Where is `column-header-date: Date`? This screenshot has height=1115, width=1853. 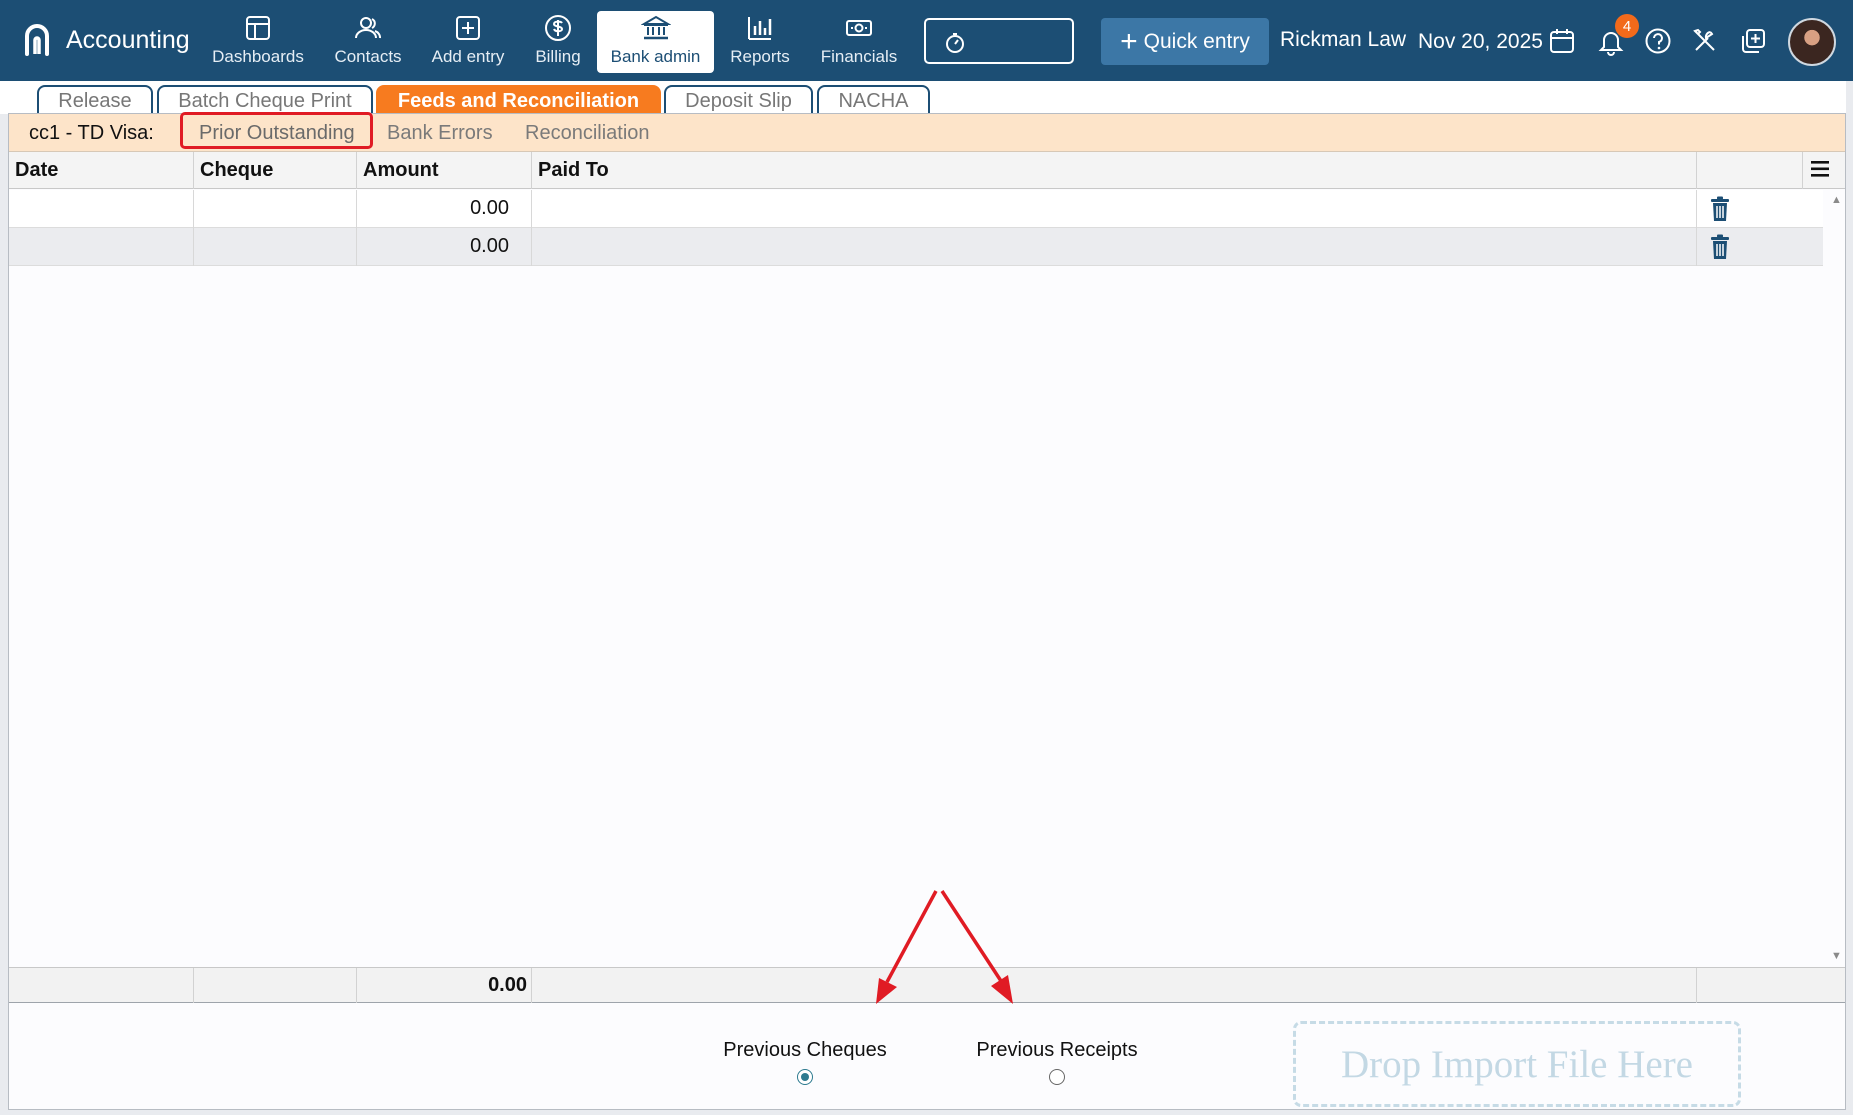 column-header-date: Date is located at coordinates (101, 170).